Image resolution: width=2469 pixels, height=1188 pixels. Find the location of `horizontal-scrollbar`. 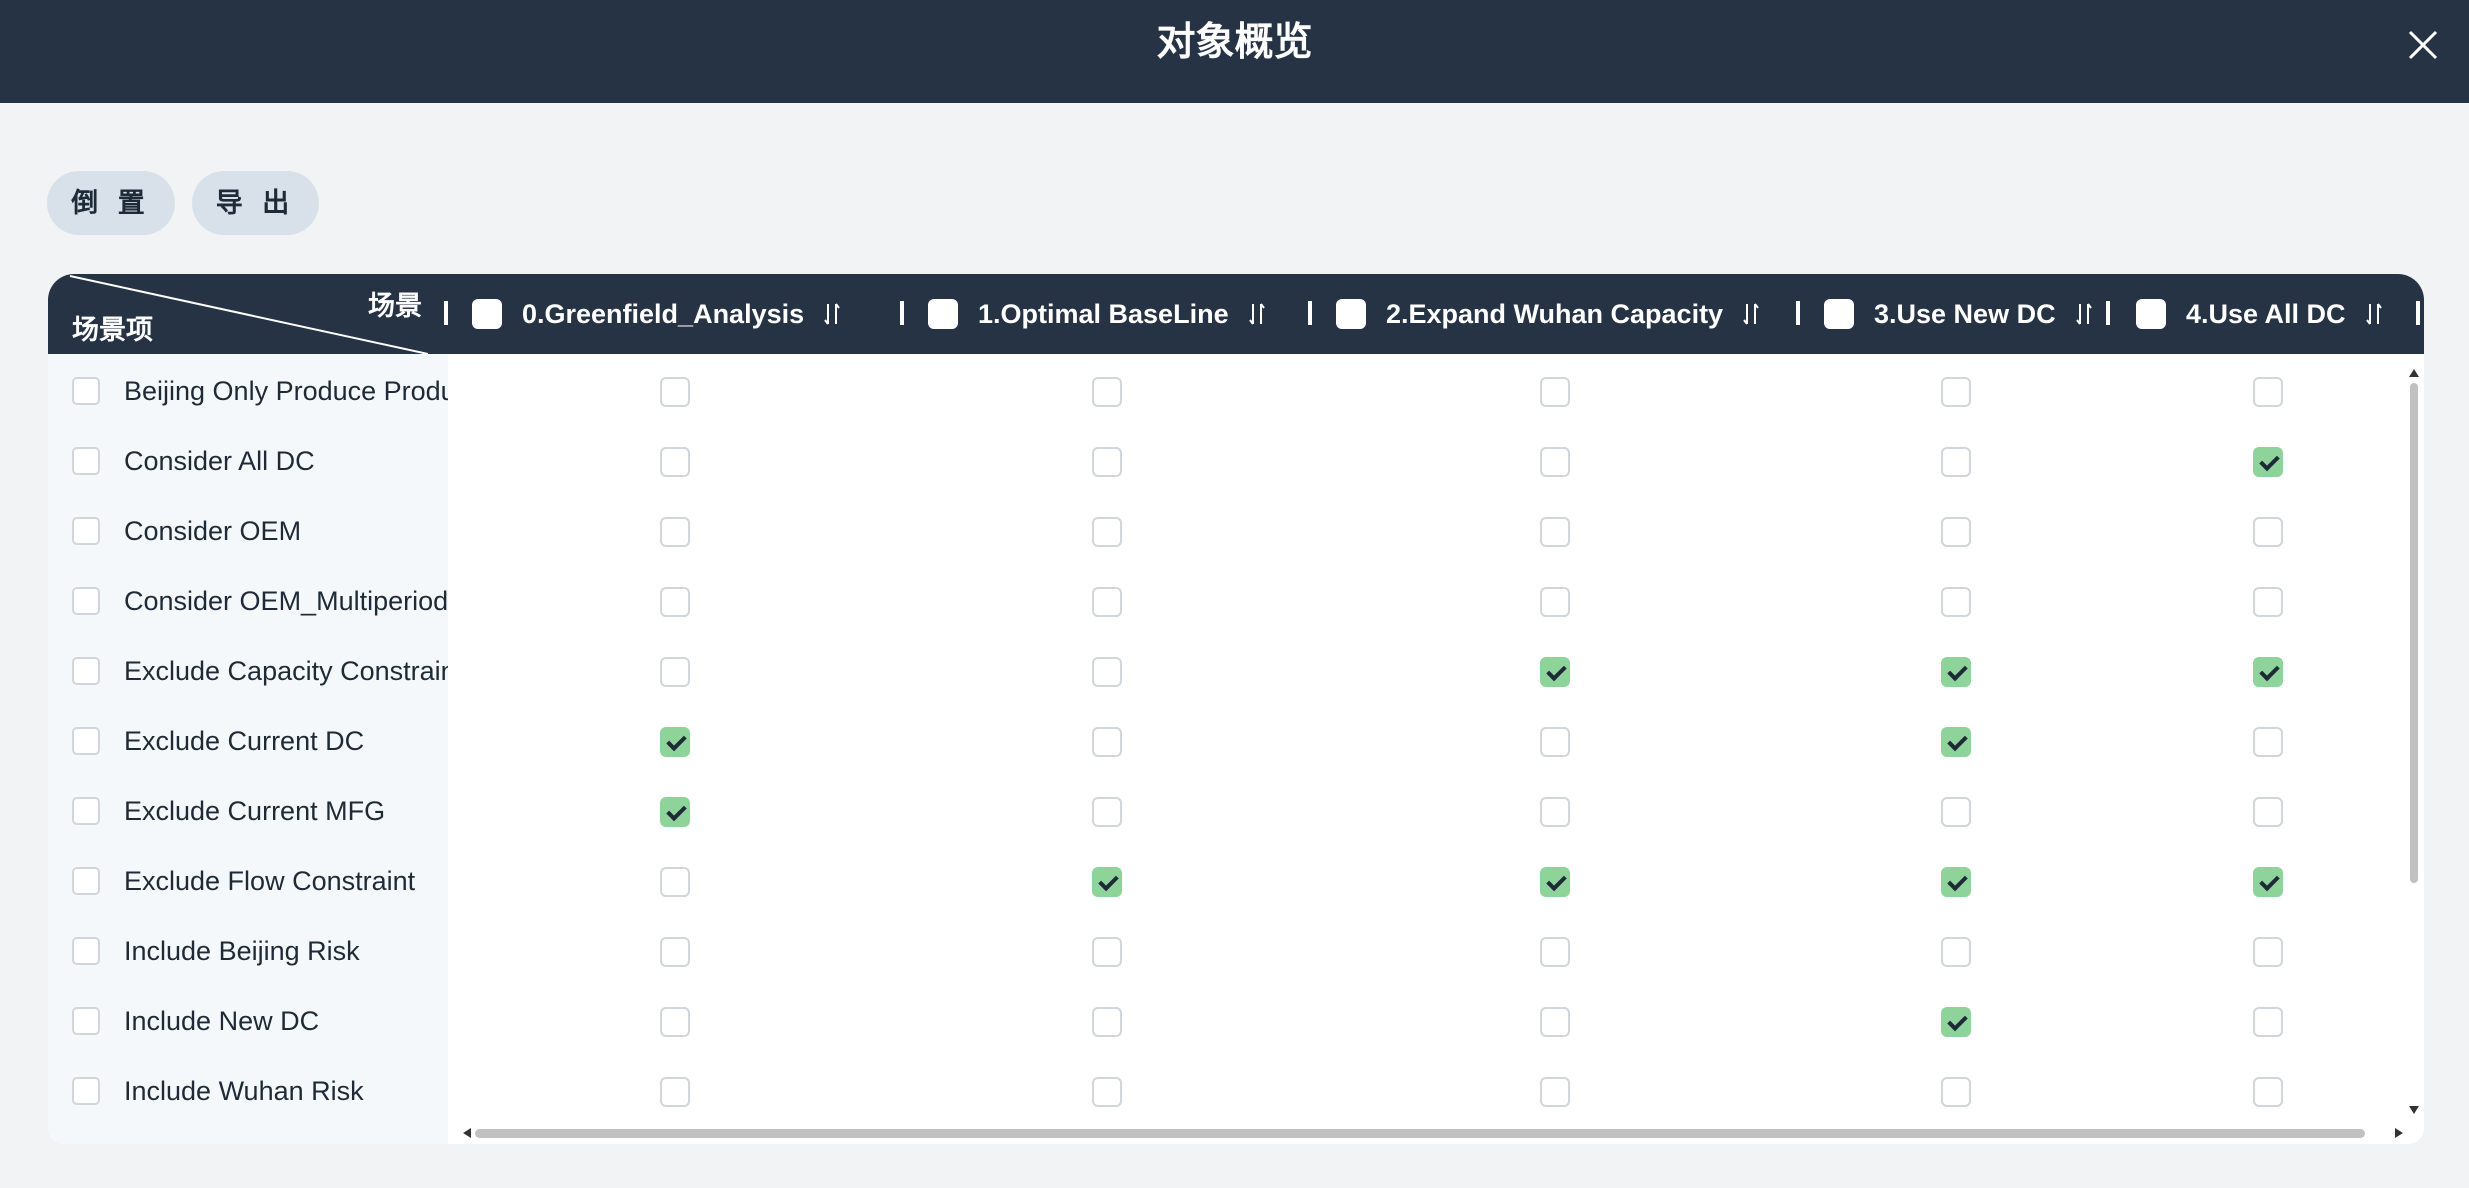

horizontal-scrollbar is located at coordinates (1433, 1133).